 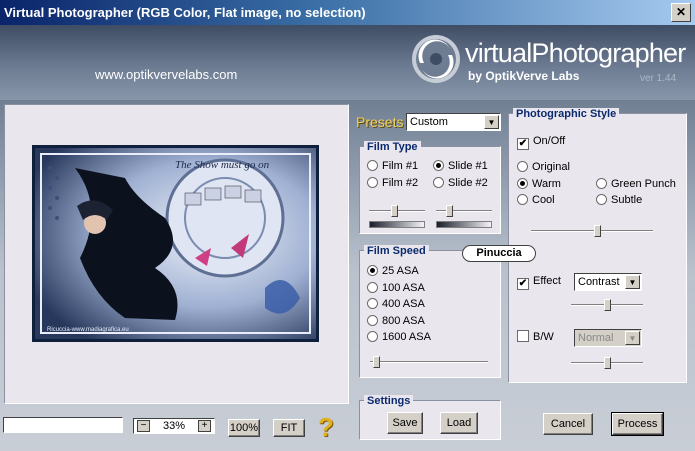 I want to click on version-label: ver 1.44, so click(x=658, y=78).